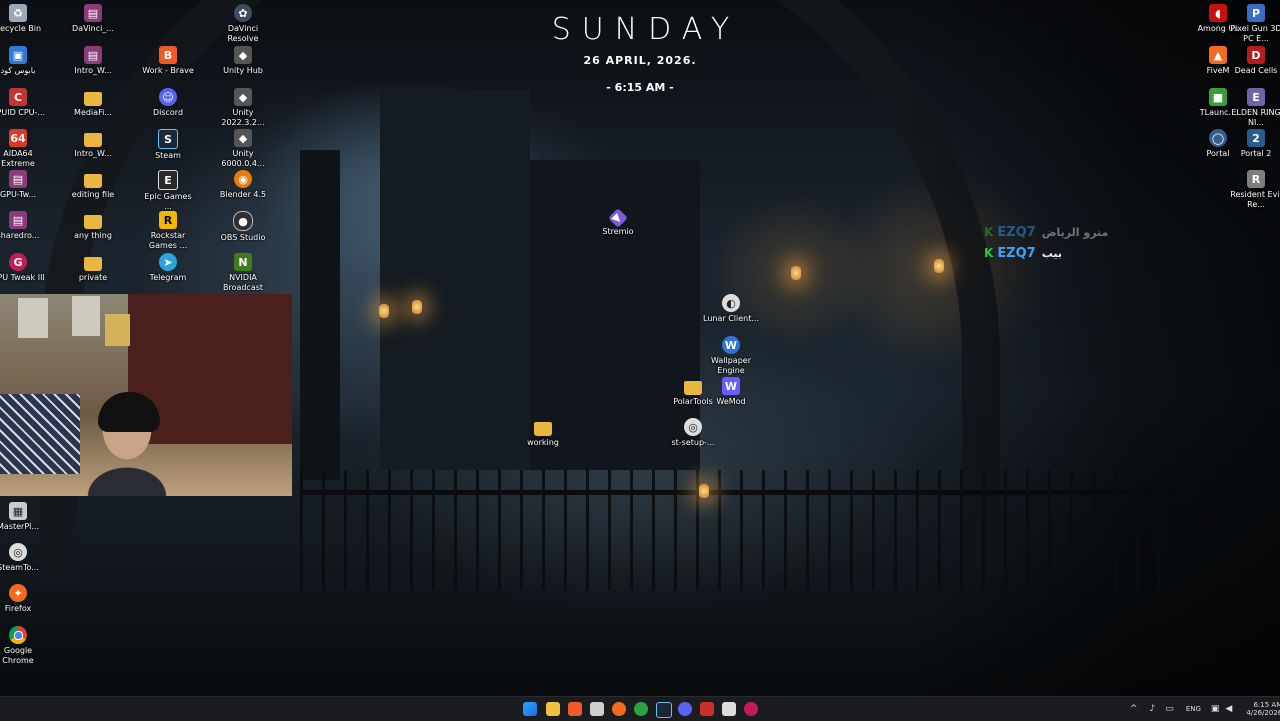  Describe the element at coordinates (93, 185) in the screenshot. I see `desktop-icon-editing-file: editing file` at that location.